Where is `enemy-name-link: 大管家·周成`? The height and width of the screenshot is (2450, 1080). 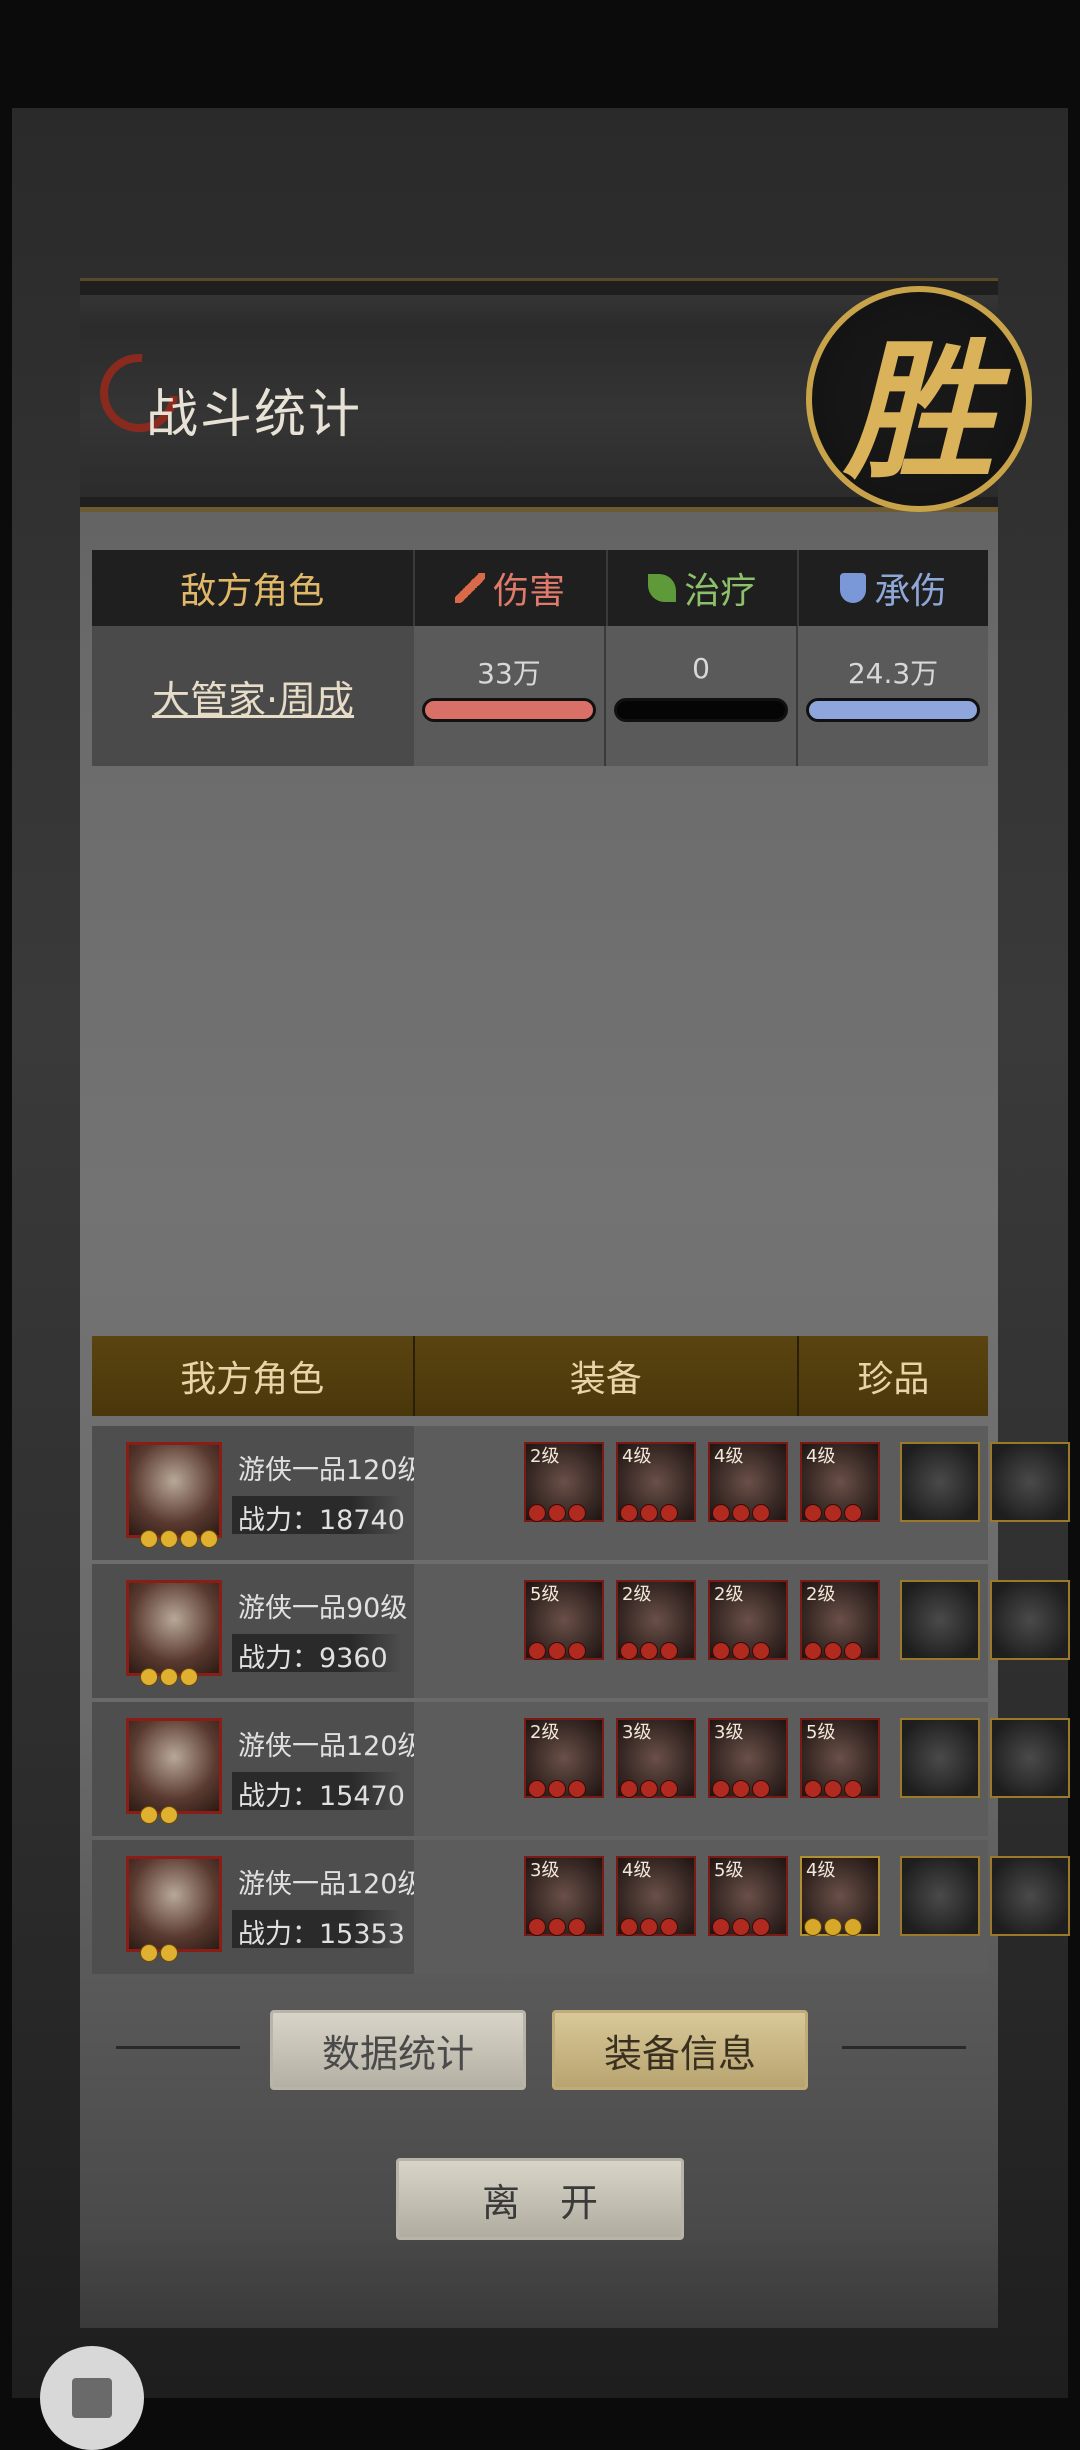 enemy-name-link: 大管家·周成 is located at coordinates (253, 696).